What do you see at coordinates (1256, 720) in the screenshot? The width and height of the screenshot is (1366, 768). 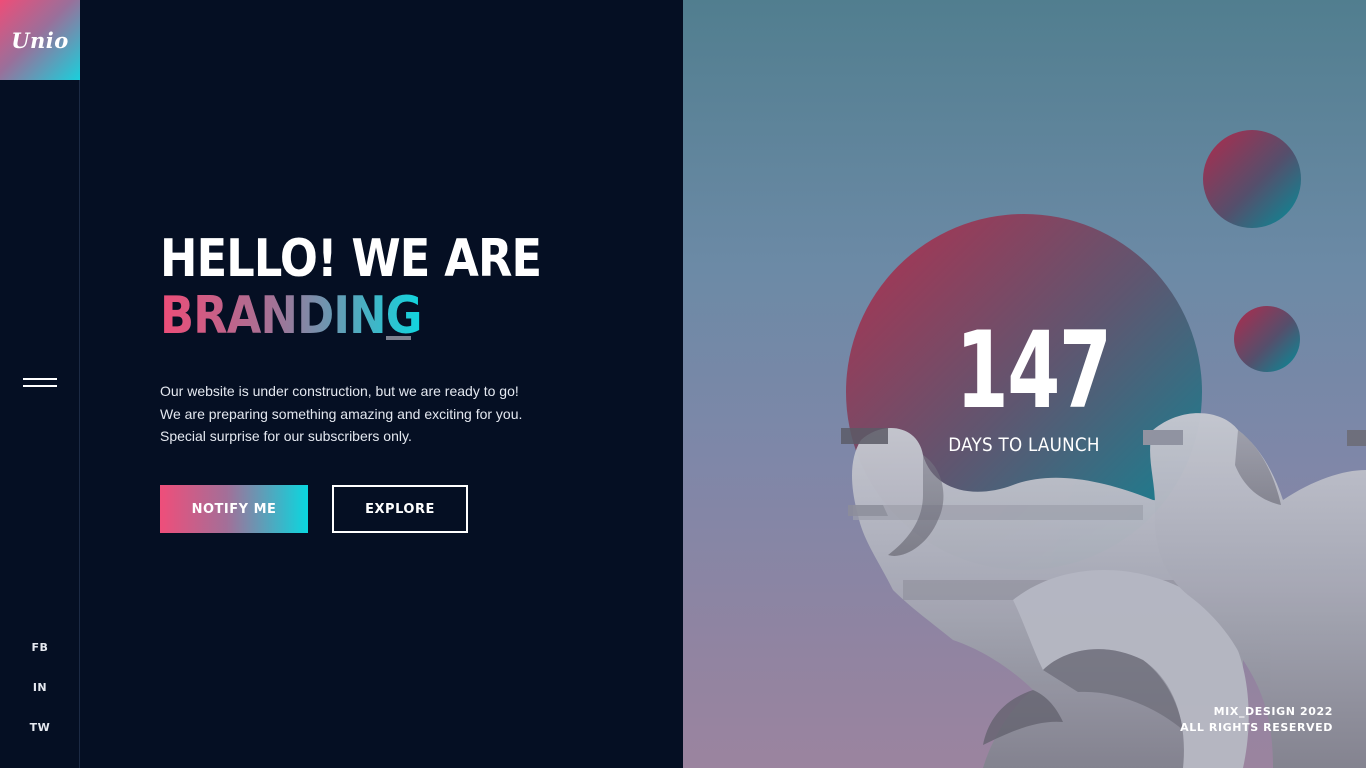 I see `copyright: MIX_DESIGN 2022 ALL RIGHTS RESERVED` at bounding box center [1256, 720].